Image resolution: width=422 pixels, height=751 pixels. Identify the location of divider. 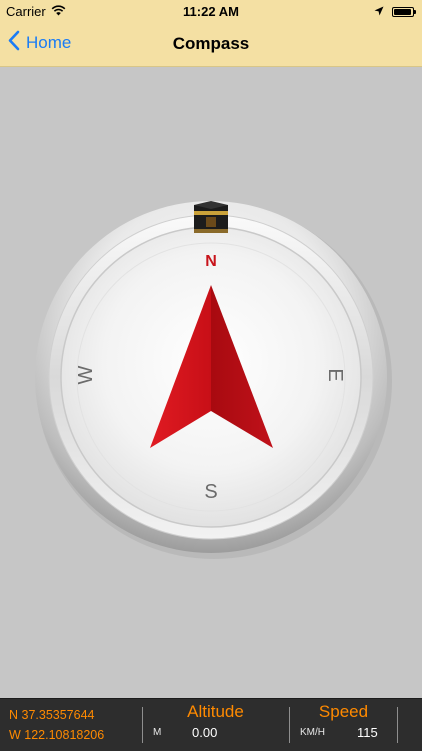
(397, 725).